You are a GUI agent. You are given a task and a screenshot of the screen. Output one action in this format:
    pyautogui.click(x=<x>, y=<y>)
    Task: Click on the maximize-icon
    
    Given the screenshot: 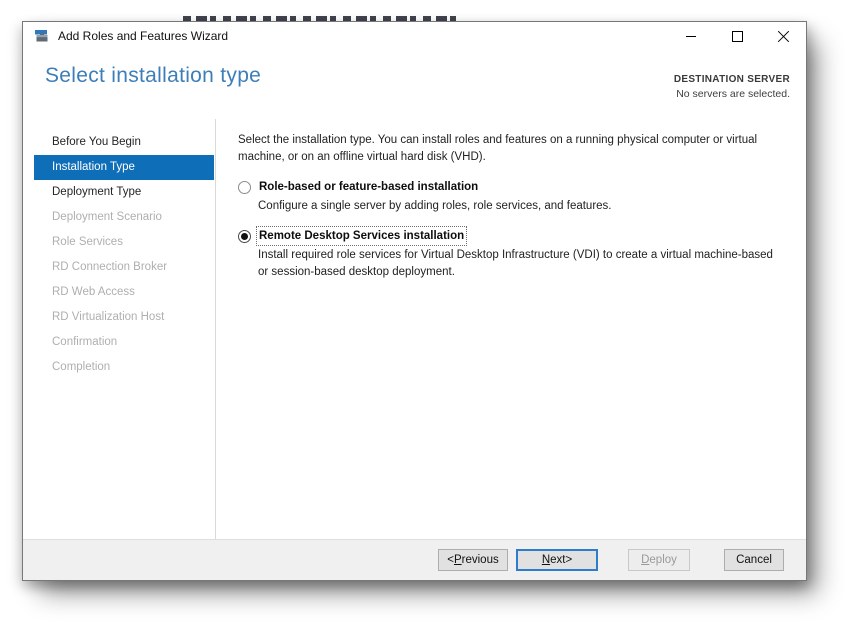 What is the action you would take?
    pyautogui.click(x=737, y=36)
    